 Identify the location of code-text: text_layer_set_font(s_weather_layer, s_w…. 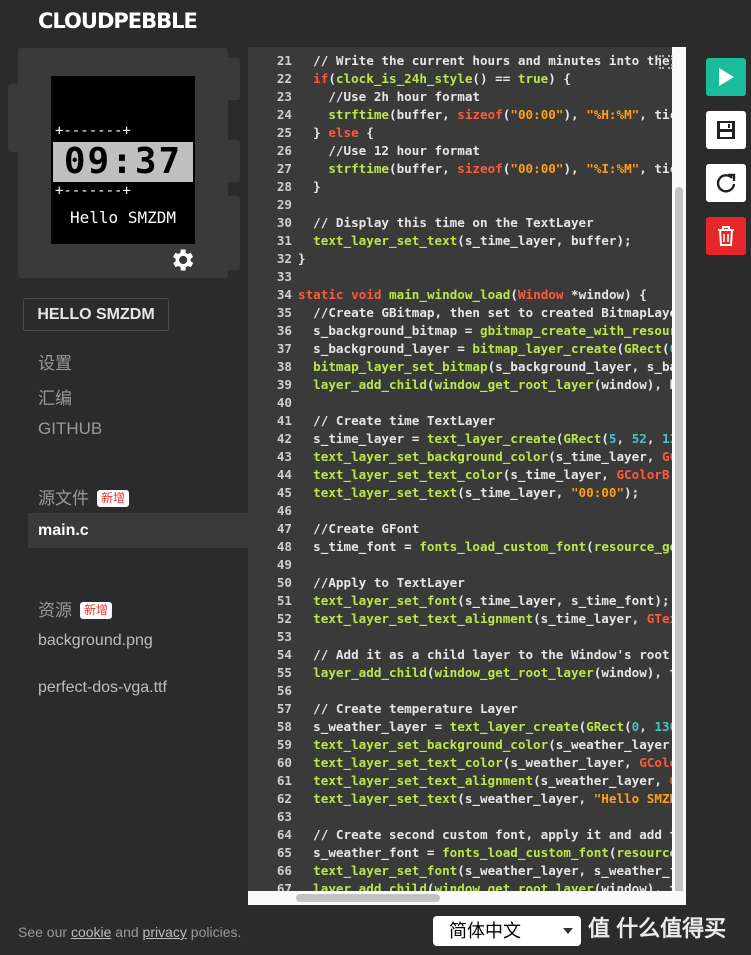
(484, 871).